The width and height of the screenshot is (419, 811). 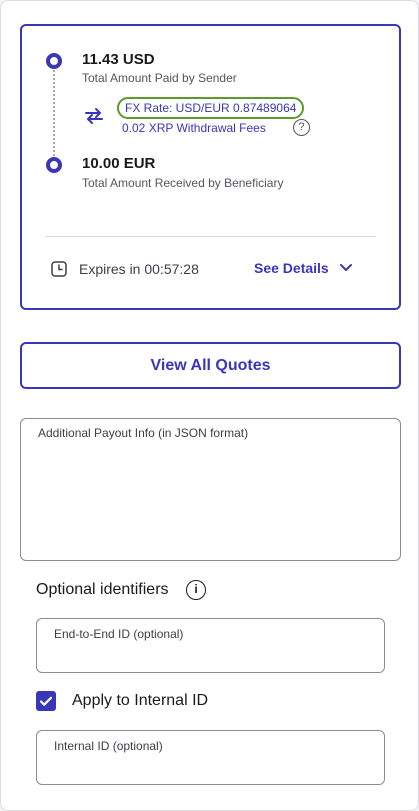 What do you see at coordinates (211, 236) in the screenshot?
I see `divider` at bounding box center [211, 236].